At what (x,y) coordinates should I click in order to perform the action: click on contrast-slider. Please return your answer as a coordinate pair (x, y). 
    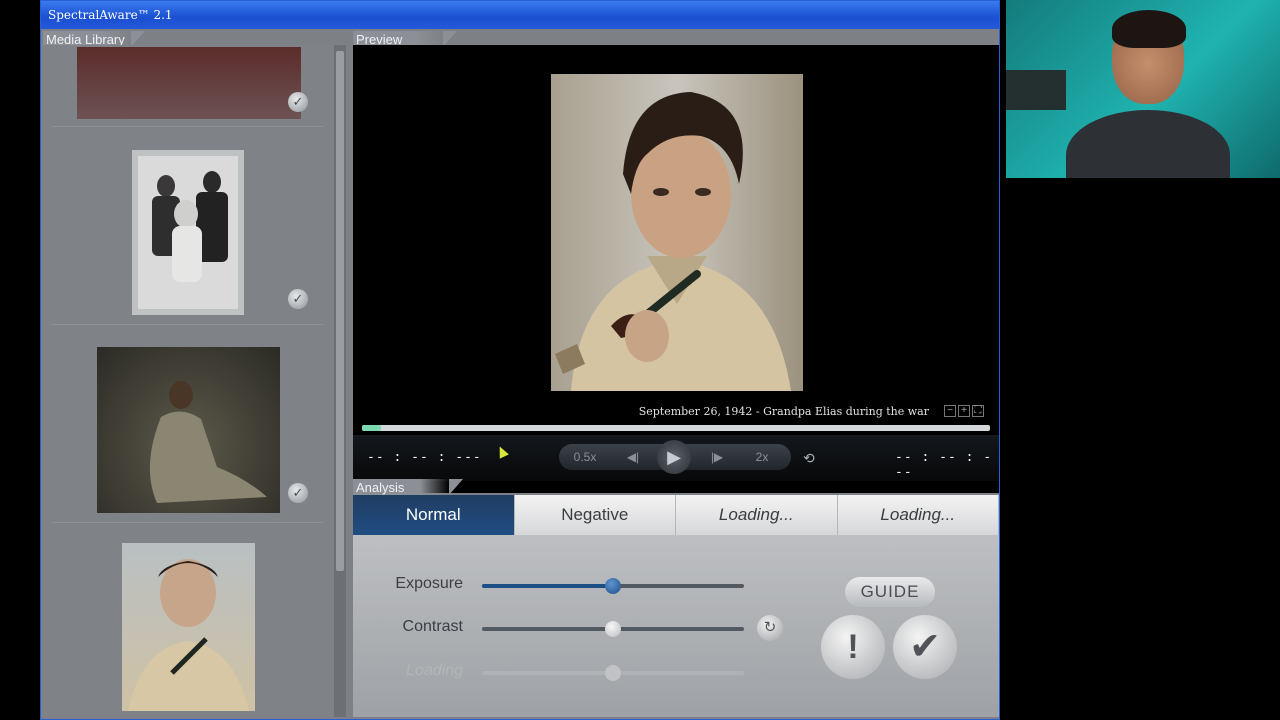
    Looking at the image, I should click on (613, 629).